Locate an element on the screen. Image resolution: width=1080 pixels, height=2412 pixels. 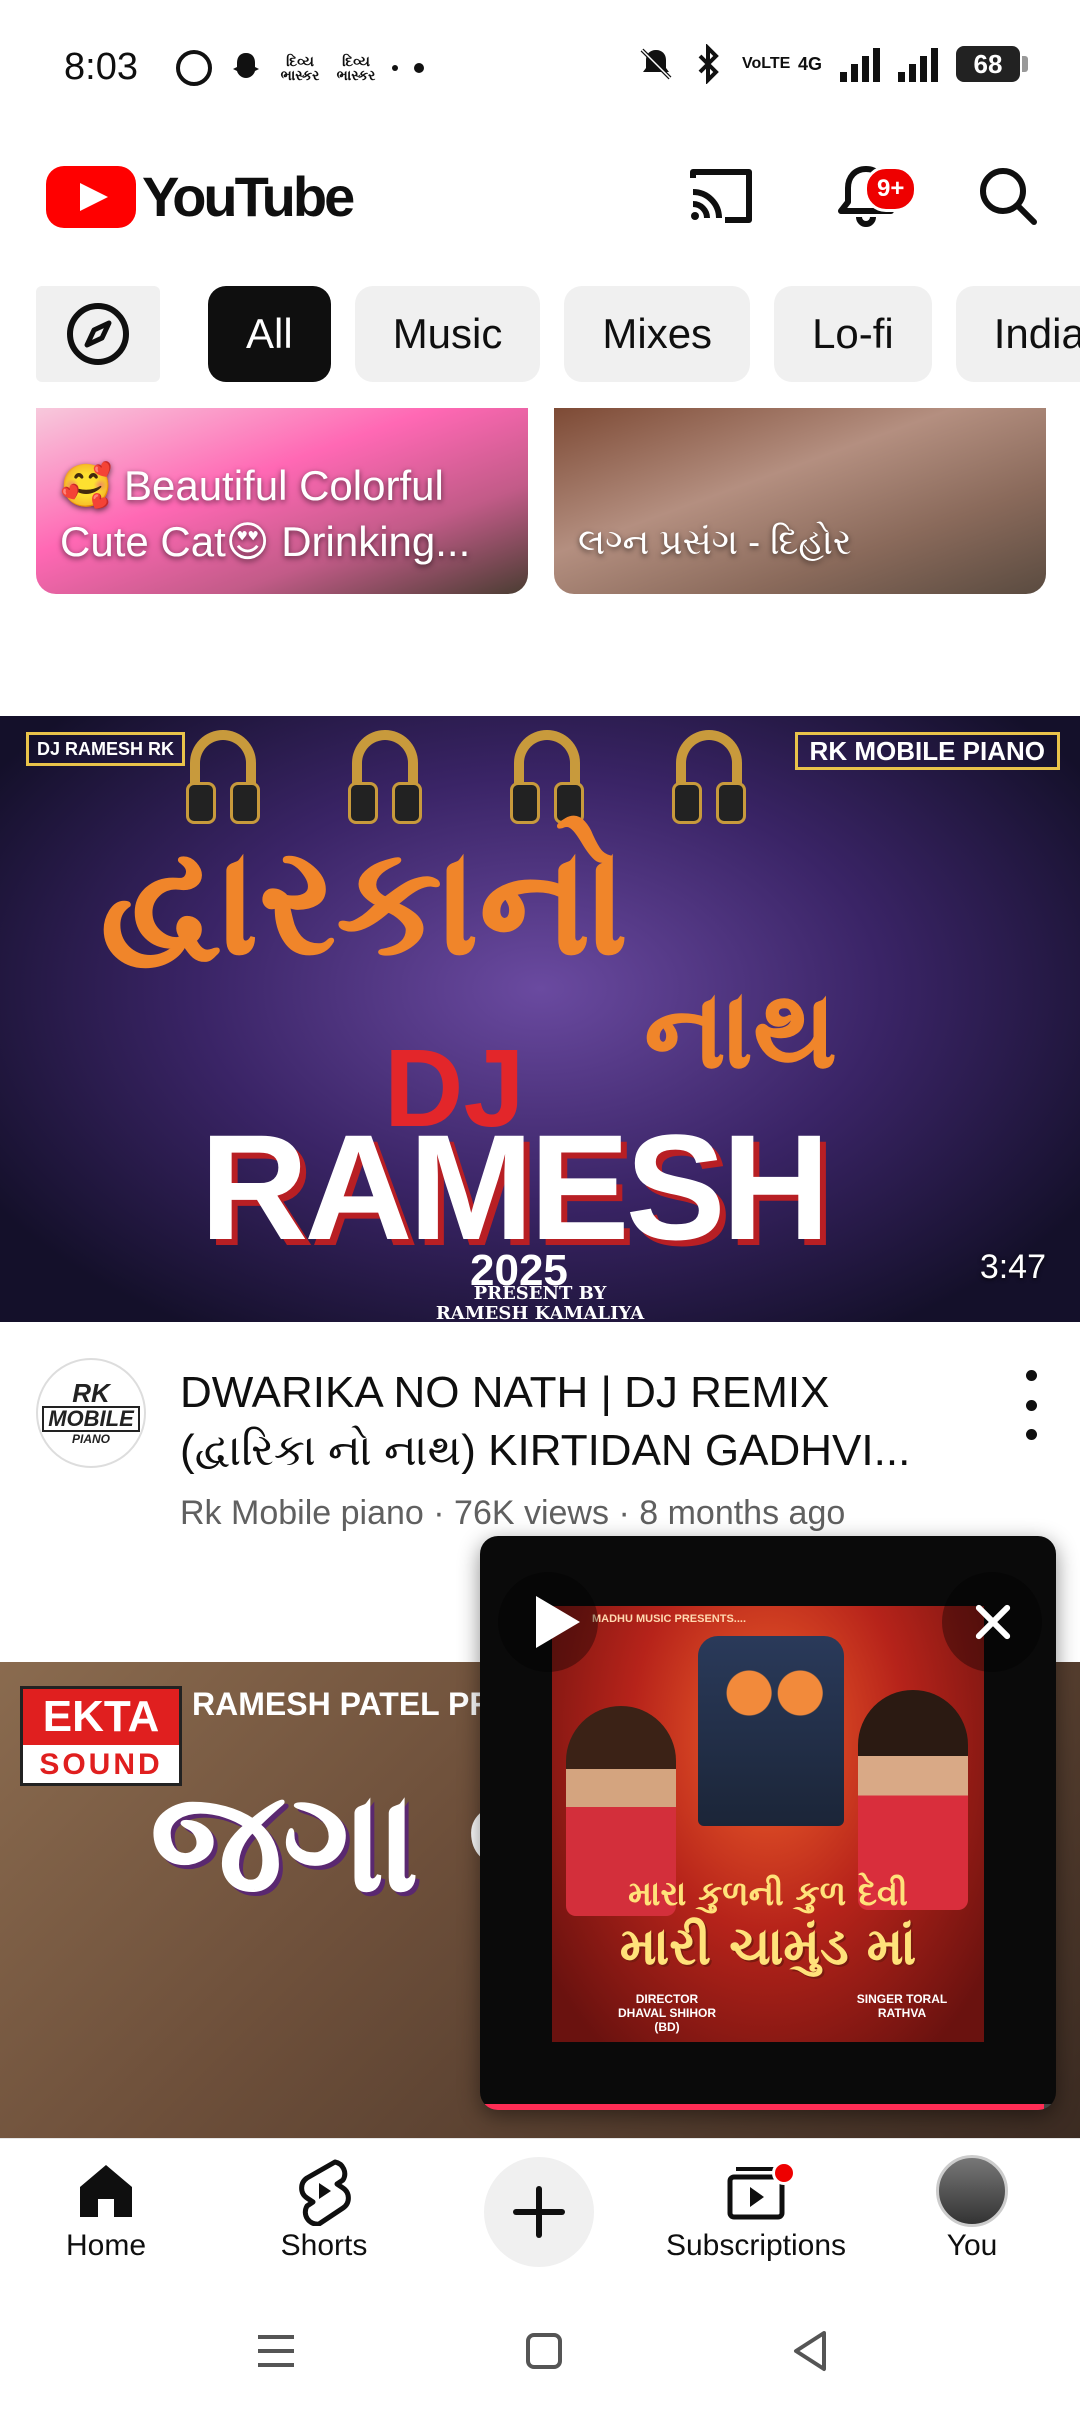
search-icon is located at coordinates (1008, 196).